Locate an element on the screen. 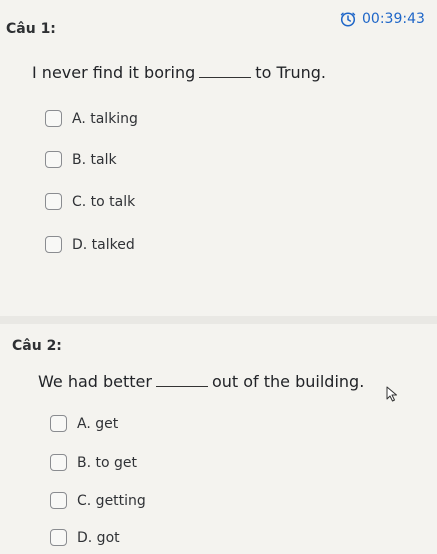  mouse-cursor-icon is located at coordinates (392, 396).